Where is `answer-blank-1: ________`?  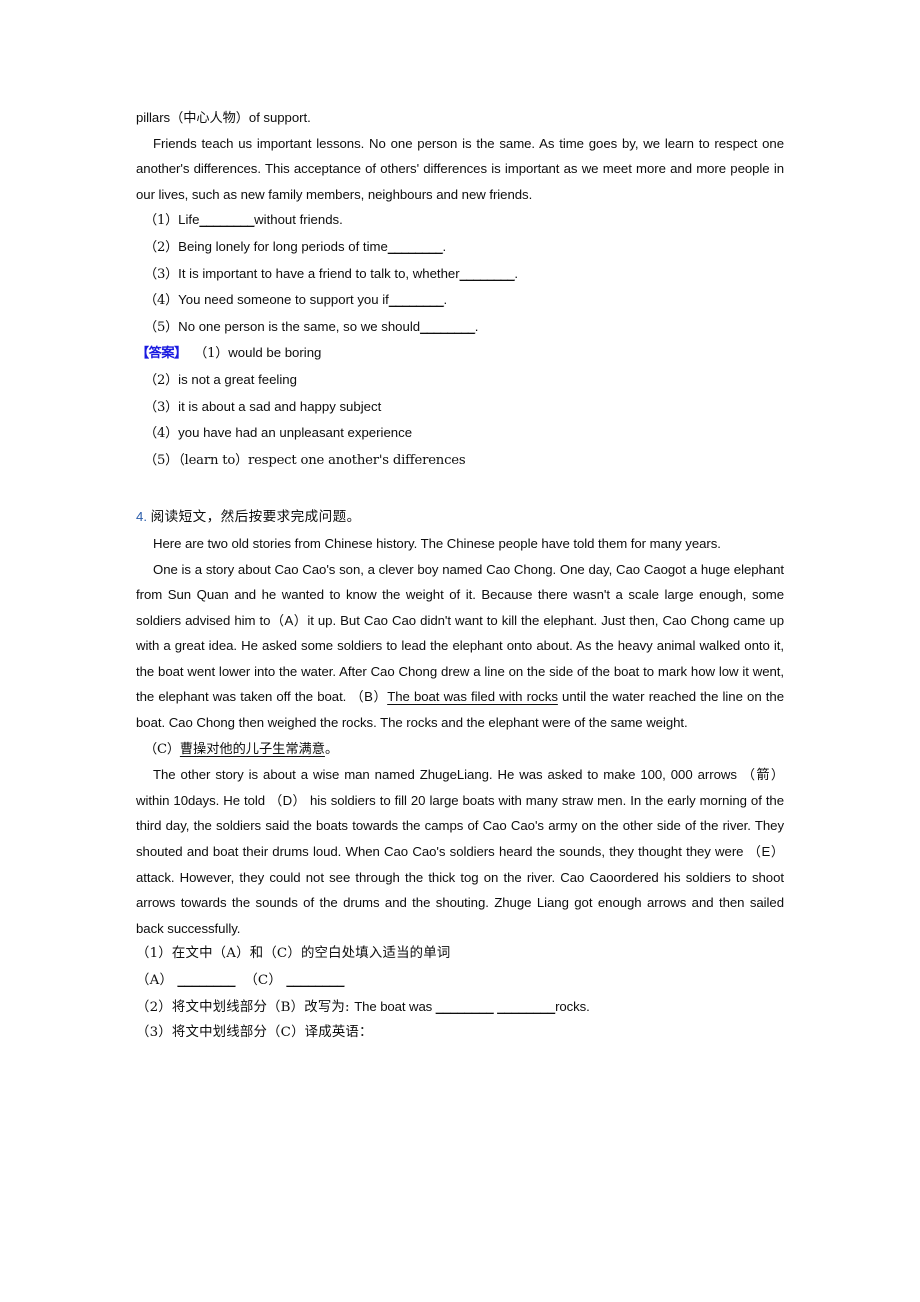
answer-blank-1: ________ is located at coordinates (465, 1006).